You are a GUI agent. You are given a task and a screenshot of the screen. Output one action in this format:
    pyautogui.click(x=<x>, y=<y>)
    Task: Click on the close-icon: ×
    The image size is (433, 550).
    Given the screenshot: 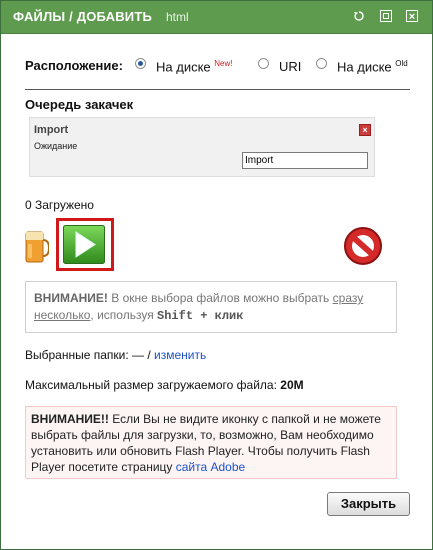 What is the action you would take?
    pyautogui.click(x=412, y=16)
    